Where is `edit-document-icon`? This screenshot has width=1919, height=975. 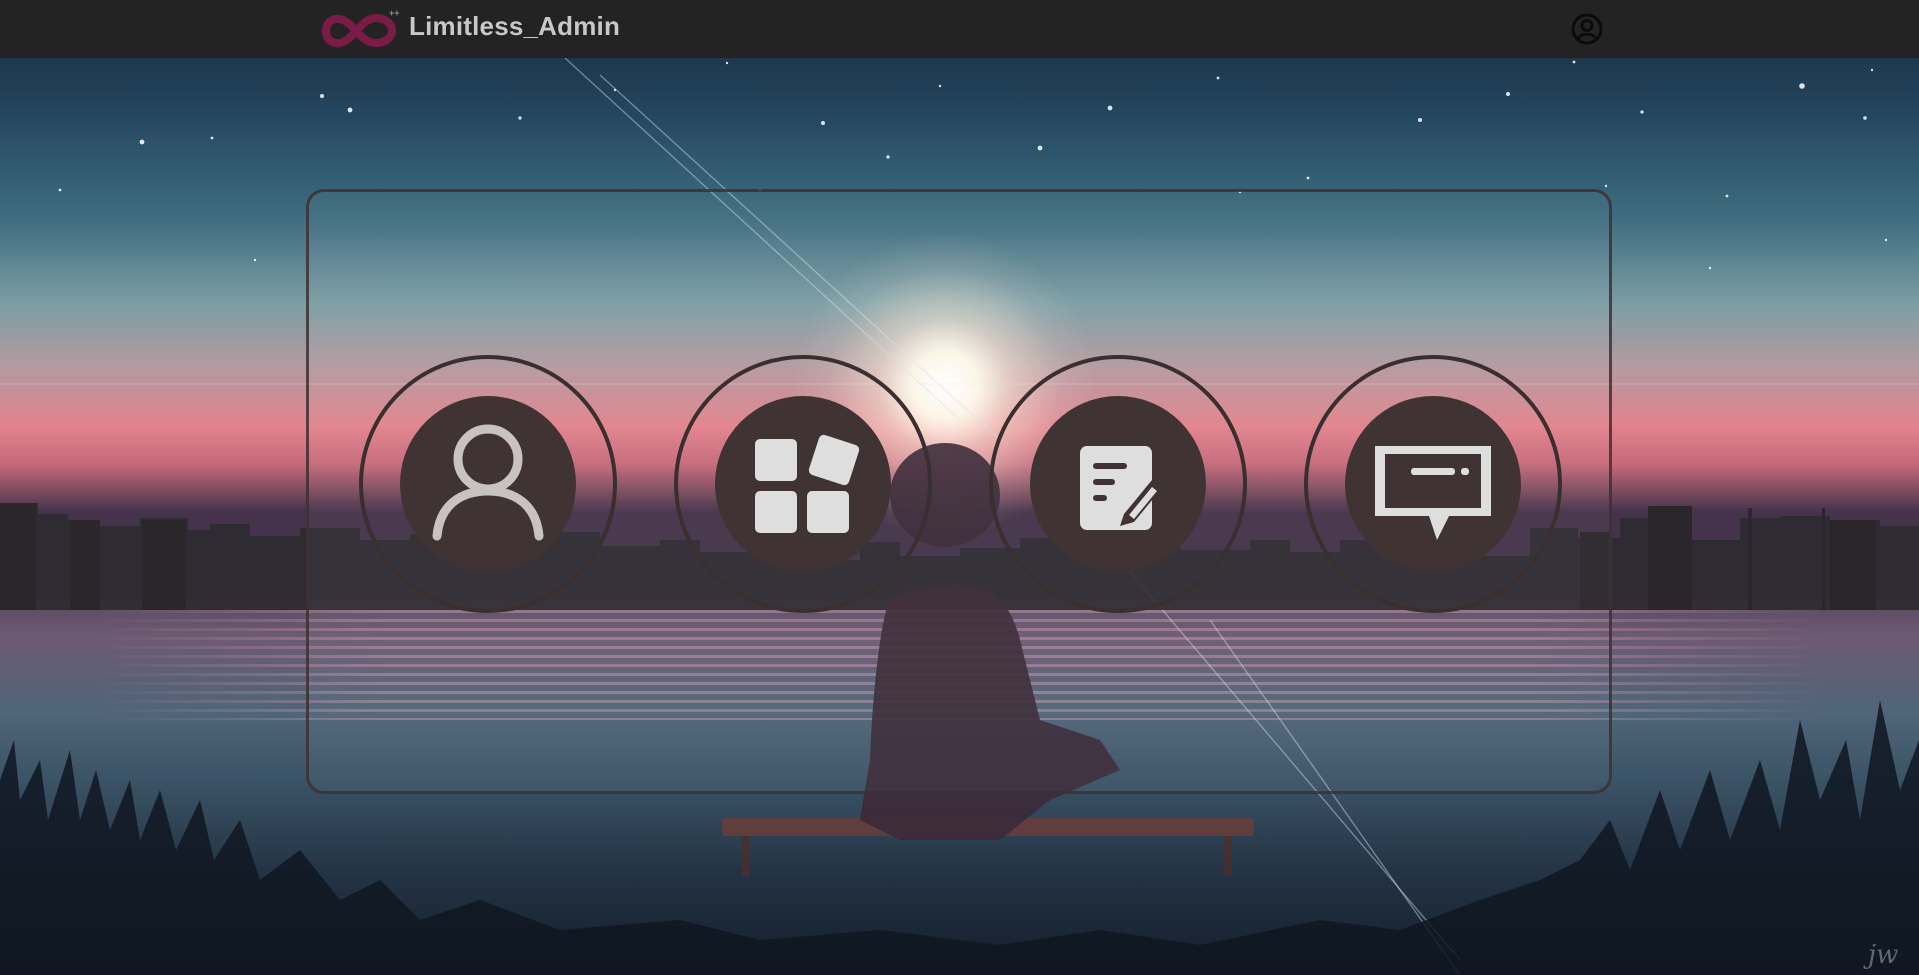 edit-document-icon is located at coordinates (1121, 488).